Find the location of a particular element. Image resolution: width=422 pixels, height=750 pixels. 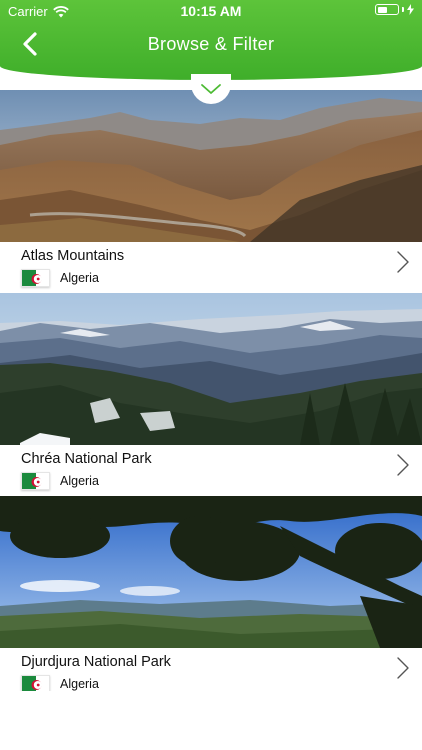

place-name: Chréa National Park is located at coordinates (86, 459).